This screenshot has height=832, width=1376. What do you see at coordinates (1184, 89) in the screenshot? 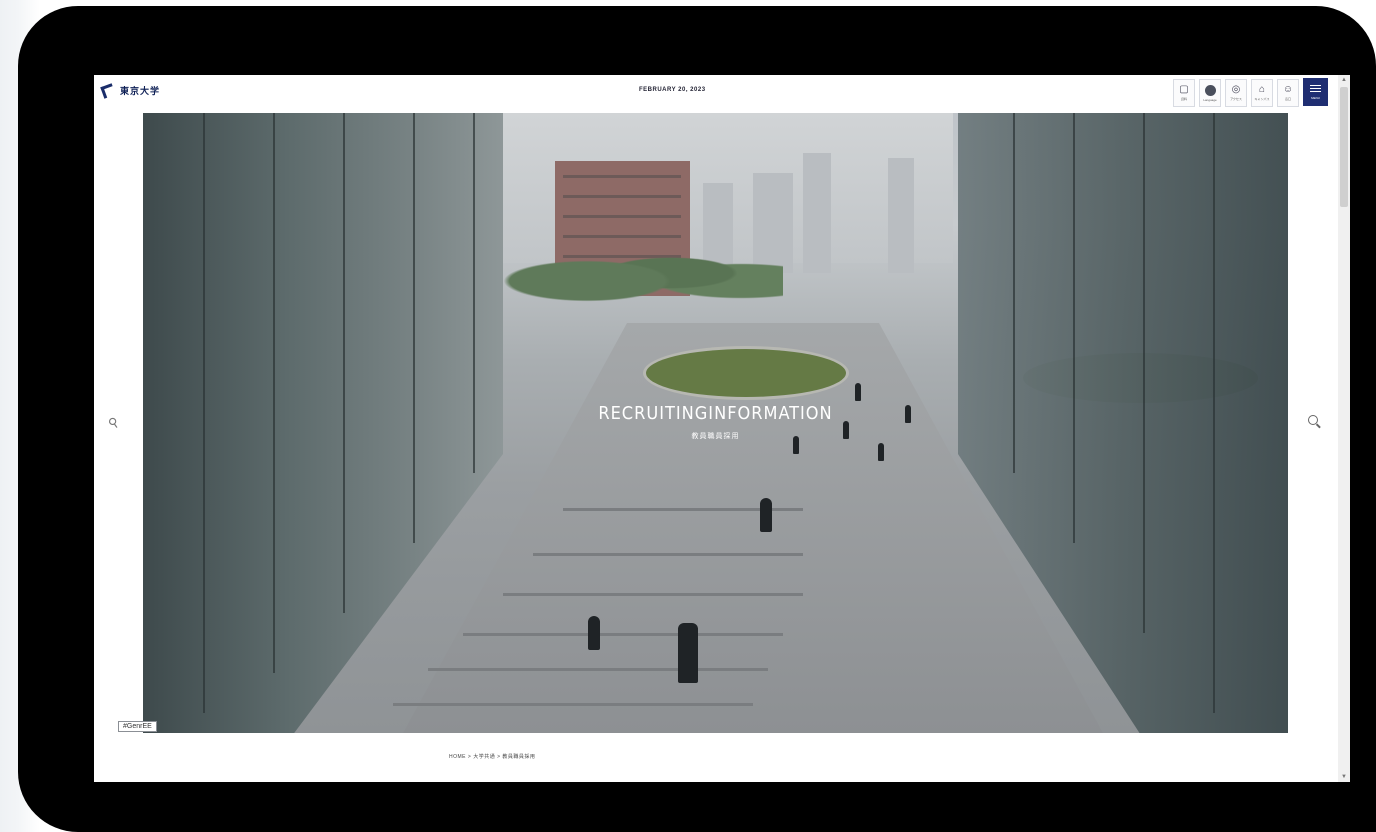
I see `document-icon: ▢` at bounding box center [1184, 89].